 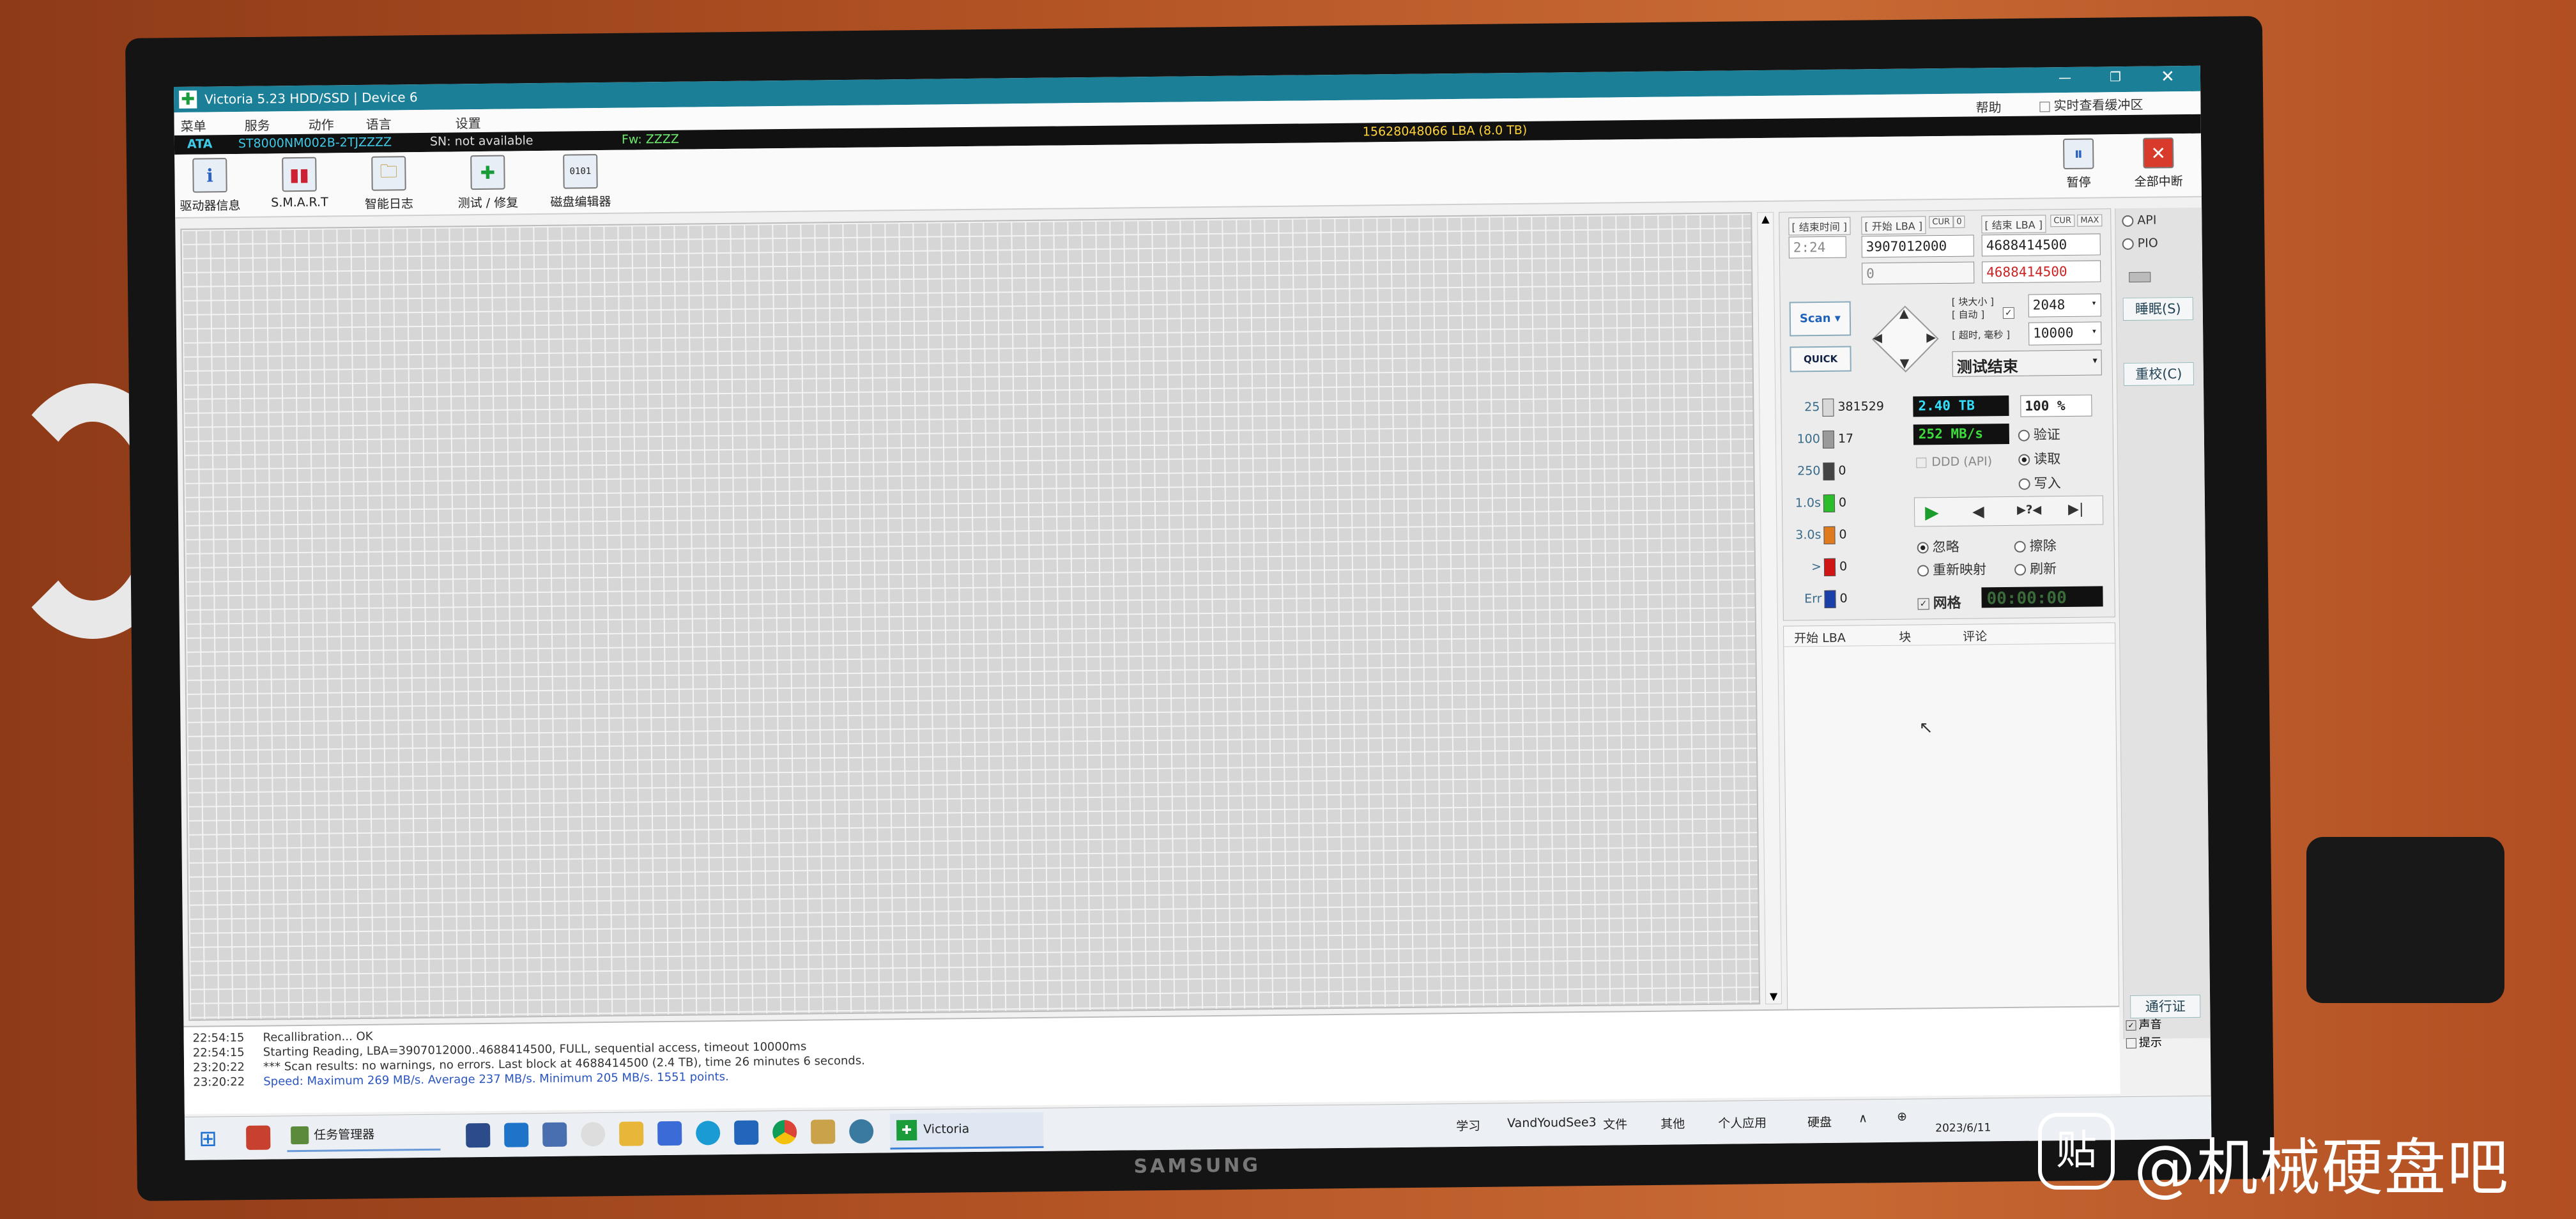 What do you see at coordinates (2158, 163) in the screenshot?
I see `abort-all-button: ✕ 全部中断` at bounding box center [2158, 163].